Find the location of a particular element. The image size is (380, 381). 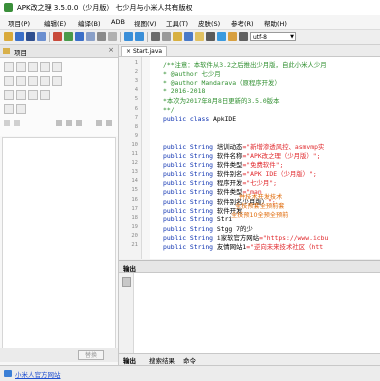

code-line: public String 软件别名="APK IDE（少月版）"; is located at coordinates (240, 173).